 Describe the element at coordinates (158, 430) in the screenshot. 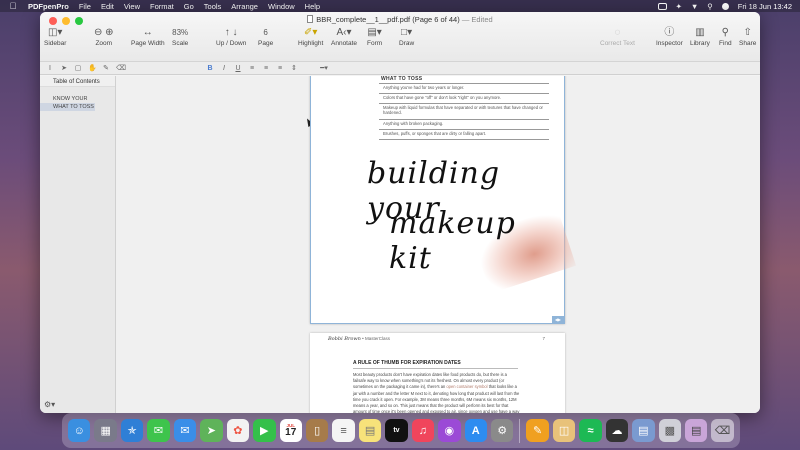

I see `messages-icon: ✉` at that location.